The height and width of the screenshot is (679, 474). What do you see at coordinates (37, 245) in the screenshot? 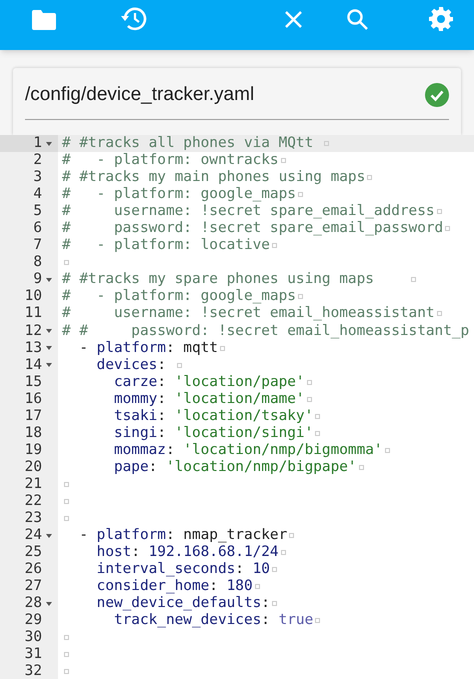
I see `line-number: 7` at bounding box center [37, 245].